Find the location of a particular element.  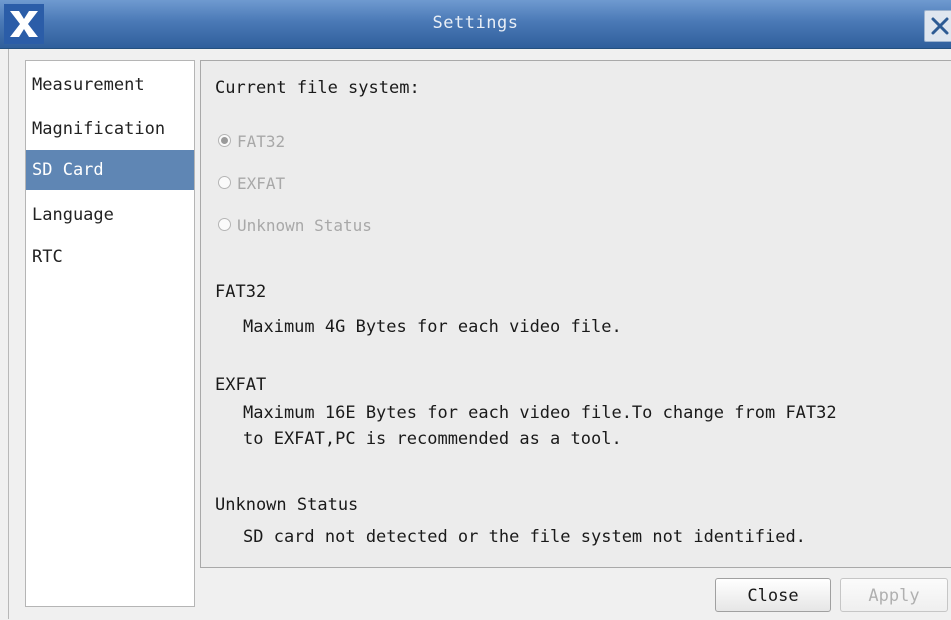

unknown-status-heading: Unknown Status is located at coordinates (287, 505).